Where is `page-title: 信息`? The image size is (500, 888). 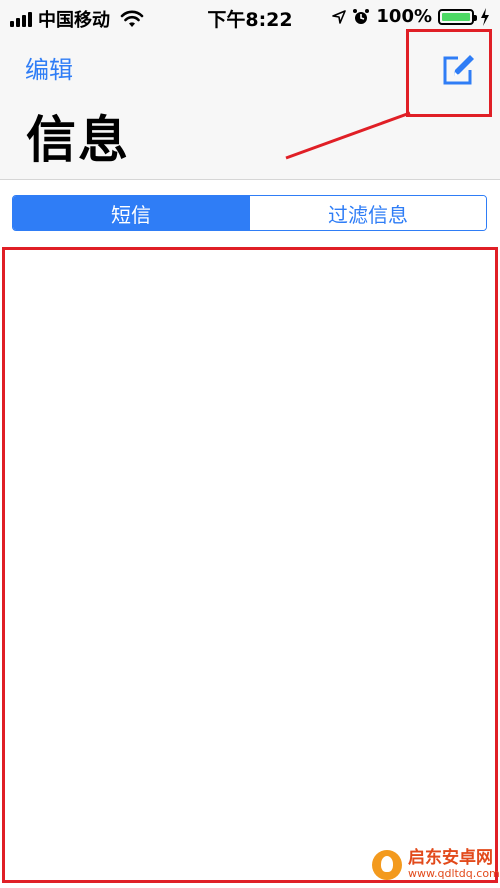 page-title: 信息 is located at coordinates (78, 140).